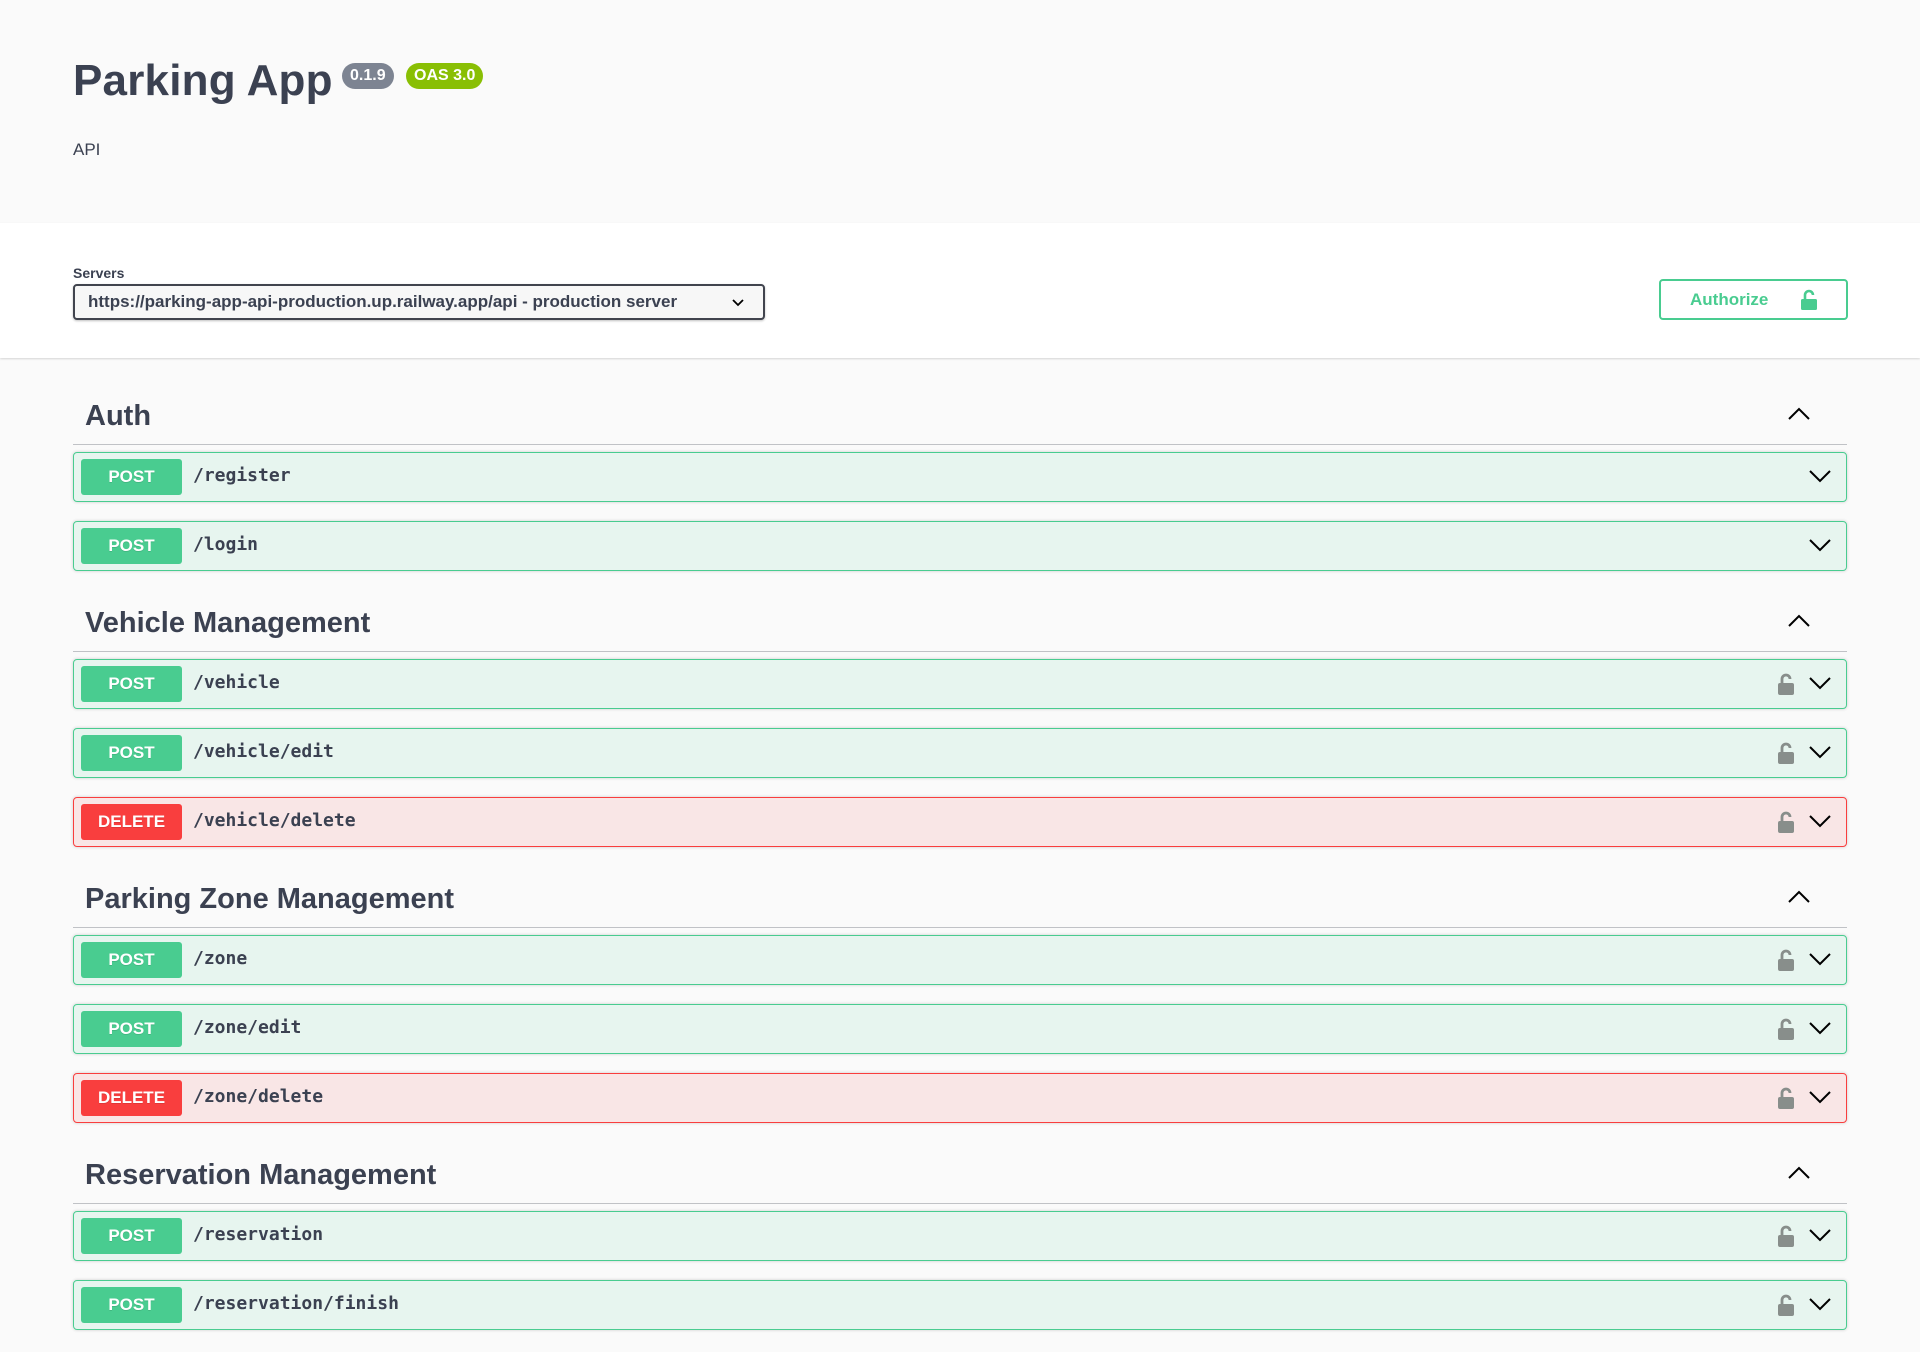 This screenshot has height=1352, width=1920. What do you see at coordinates (960, 1305) in the screenshot?
I see `operation-block: POST /reservation/finish` at bounding box center [960, 1305].